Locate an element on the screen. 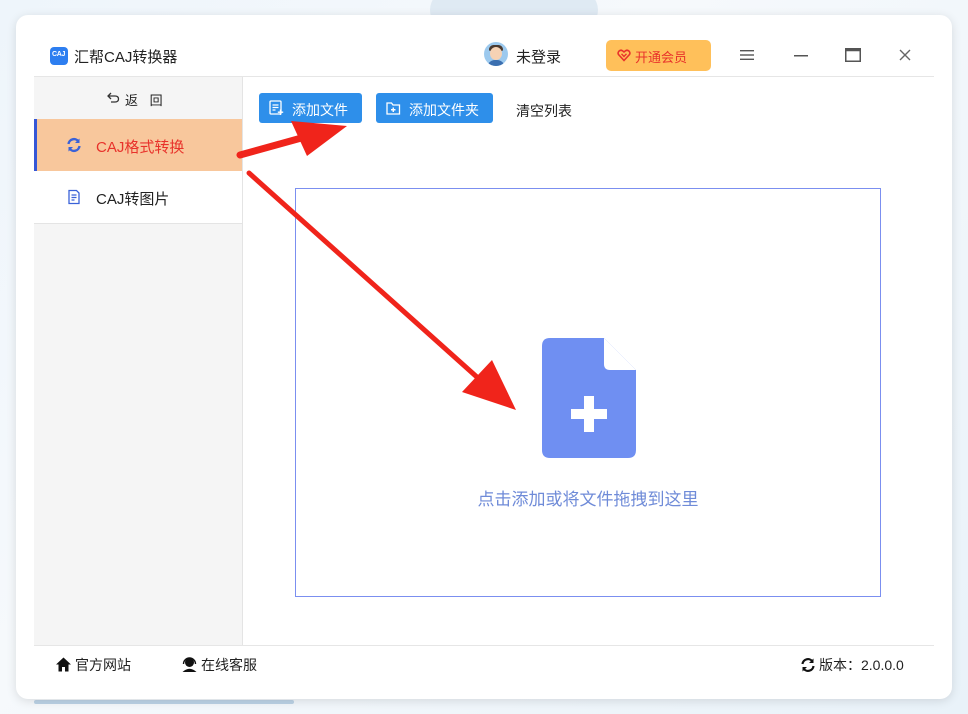  sidebar-item-caj-to-image: CAJ转图片 is located at coordinates (138, 197).